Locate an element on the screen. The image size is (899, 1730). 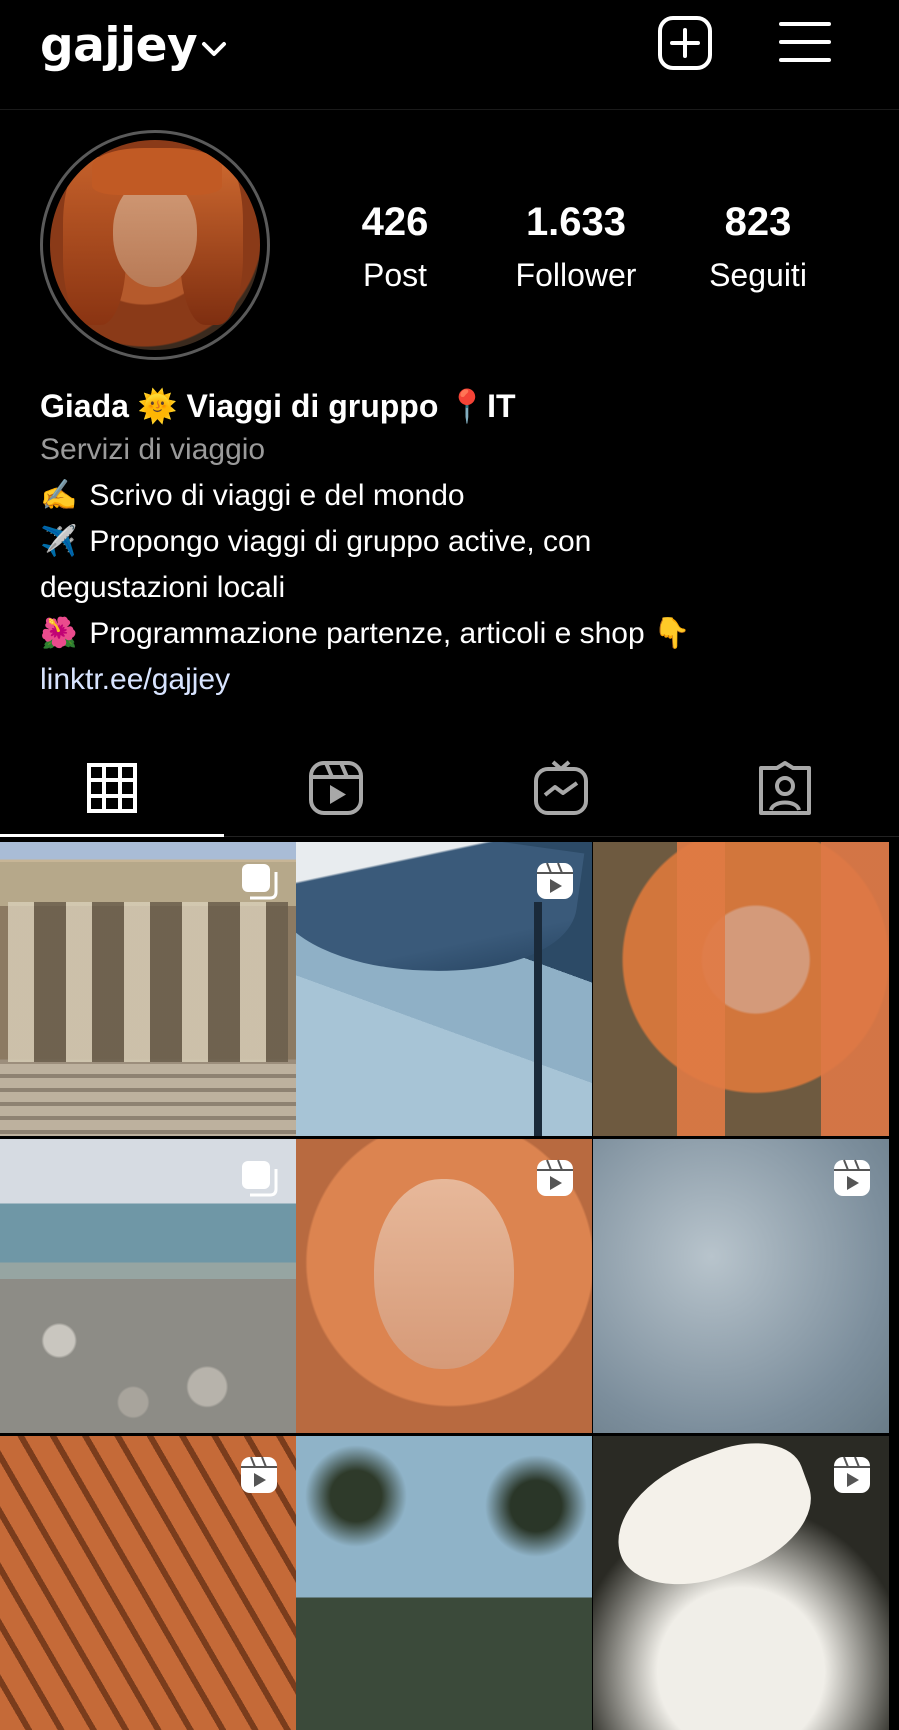
bio-link: linktr.ee/gajjey is located at coordinates (460, 680).